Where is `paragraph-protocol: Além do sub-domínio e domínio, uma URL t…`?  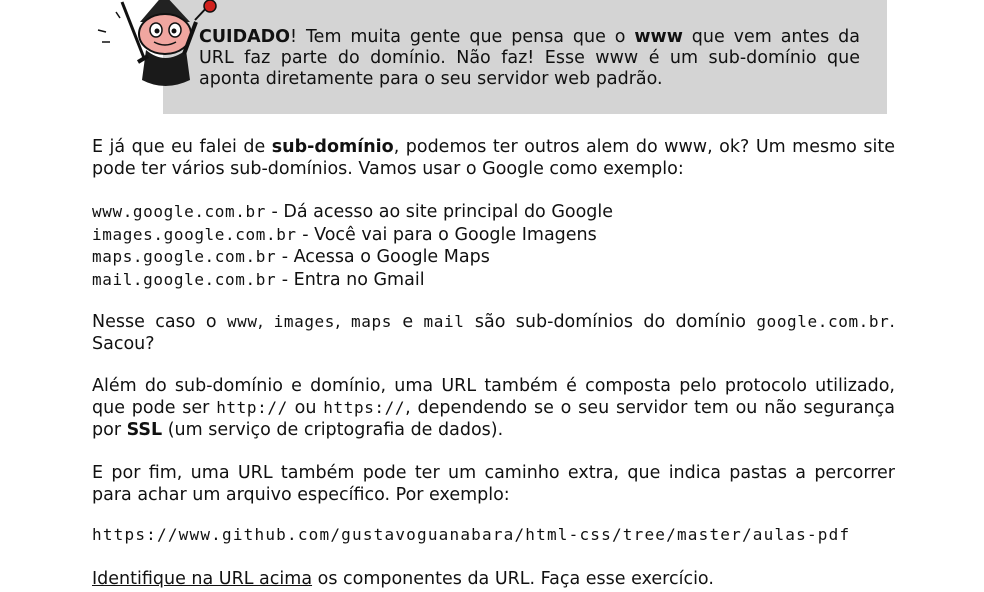
paragraph-protocol: Além do sub-domínio e domínio, uma URL t… is located at coordinates (493, 408).